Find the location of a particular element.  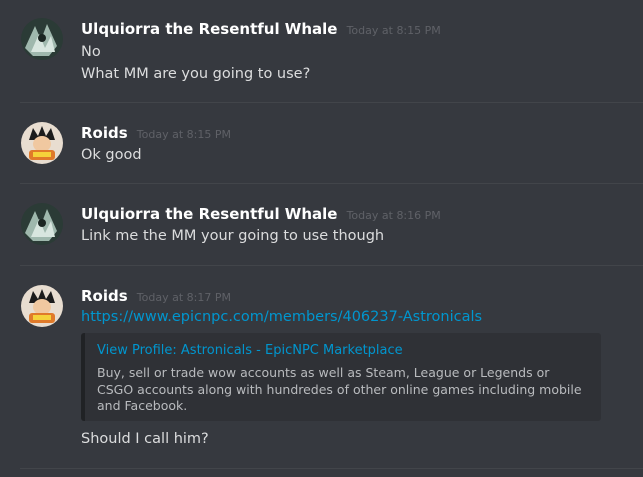

message-text: Link me the MM your going to use though is located at coordinates (233, 236).